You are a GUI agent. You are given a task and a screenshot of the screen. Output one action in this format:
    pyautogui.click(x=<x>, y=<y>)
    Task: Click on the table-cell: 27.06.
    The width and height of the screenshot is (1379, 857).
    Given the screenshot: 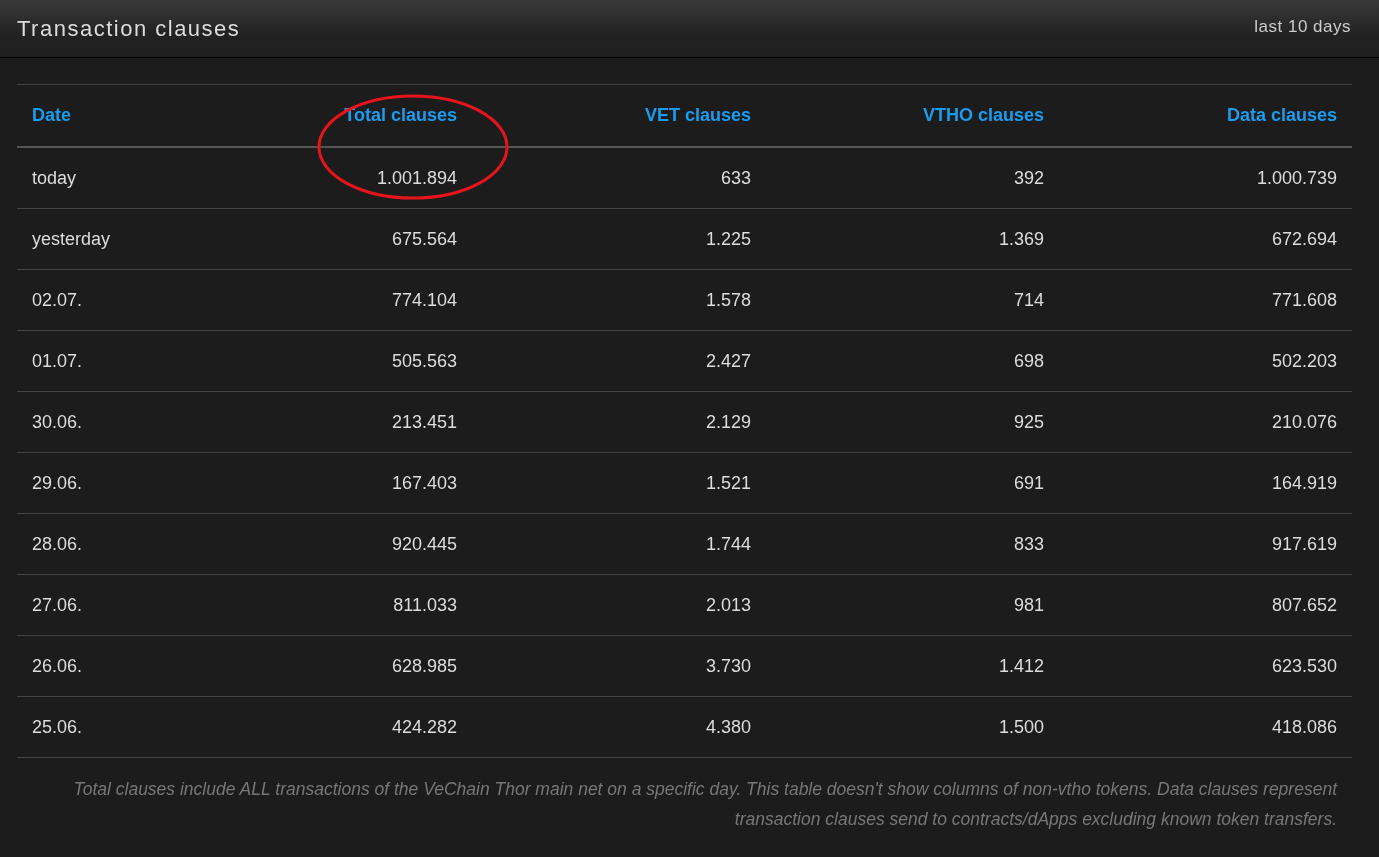 What is the action you would take?
    pyautogui.click(x=98, y=605)
    